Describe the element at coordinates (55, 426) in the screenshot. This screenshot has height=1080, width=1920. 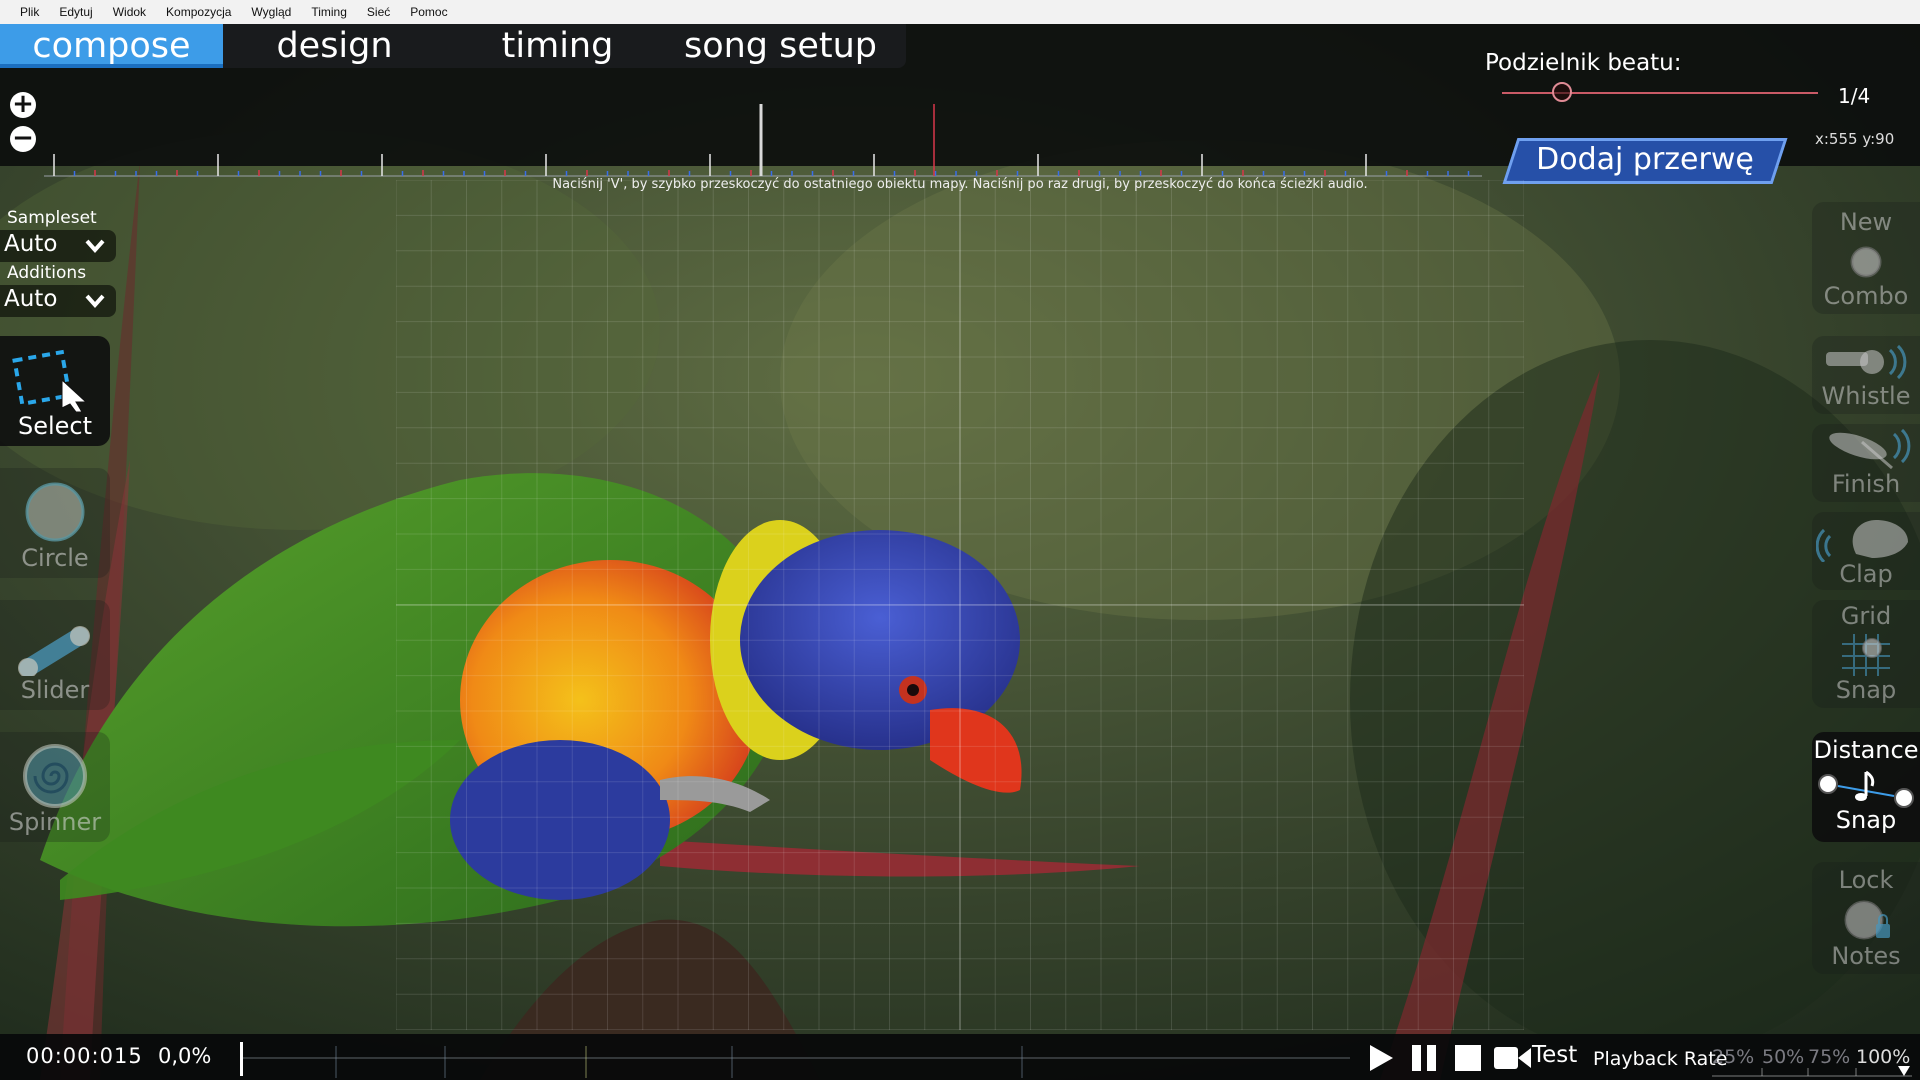
I see `tool-select-label: Select` at that location.